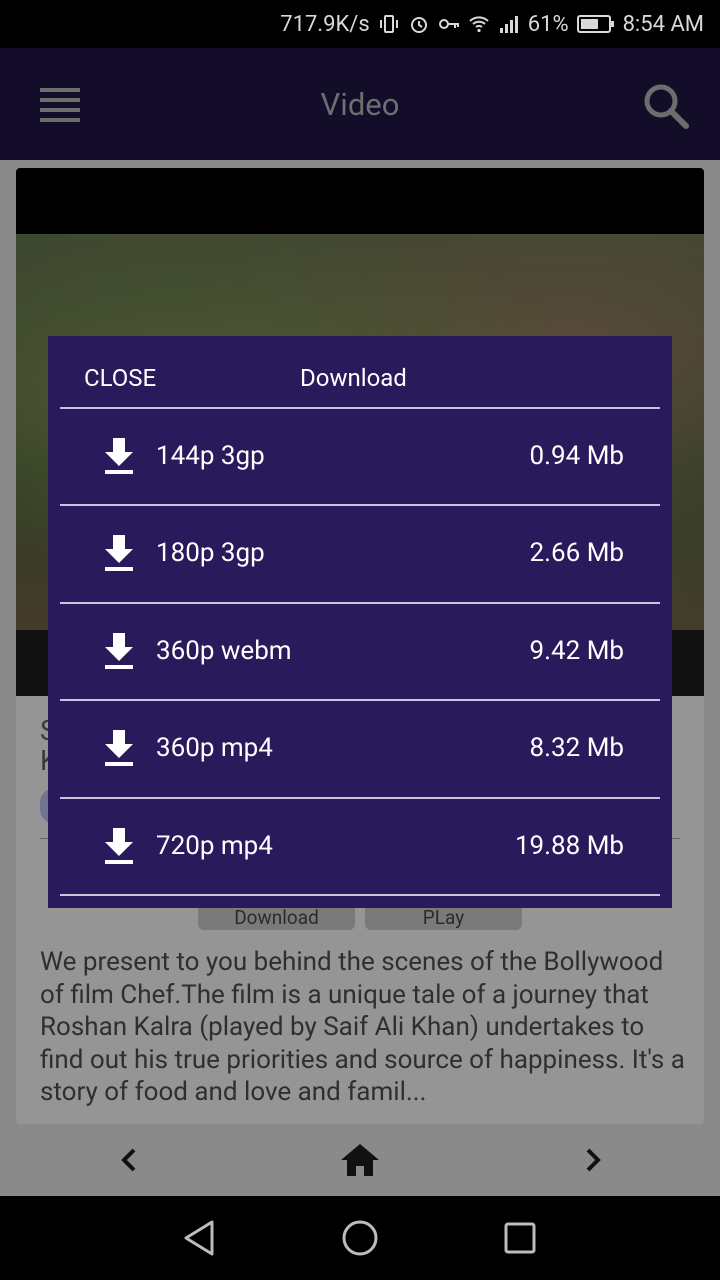 Image resolution: width=720 pixels, height=1280 pixels. I want to click on row-divider, so click(360, 895).